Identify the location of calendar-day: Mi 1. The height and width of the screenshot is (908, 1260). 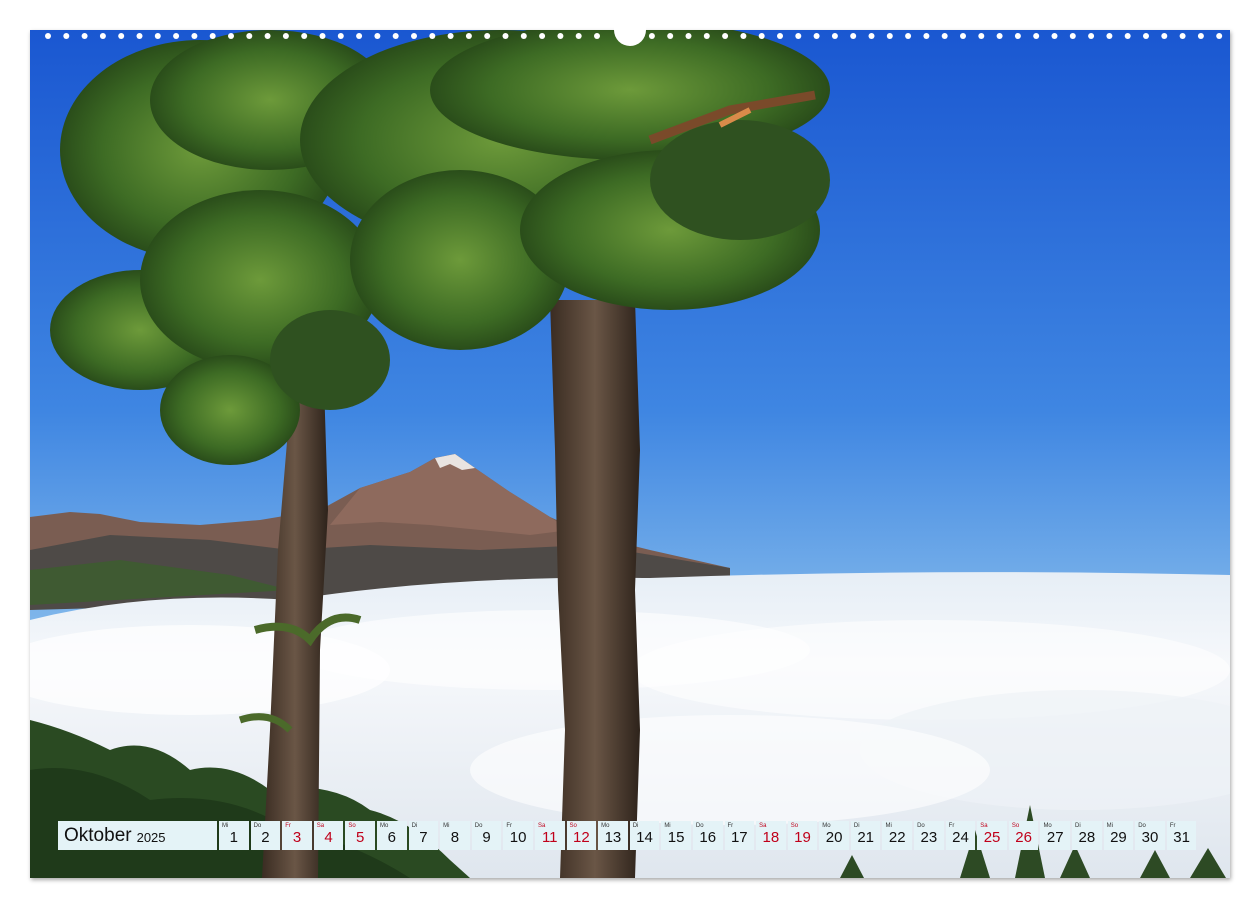
(234, 835).